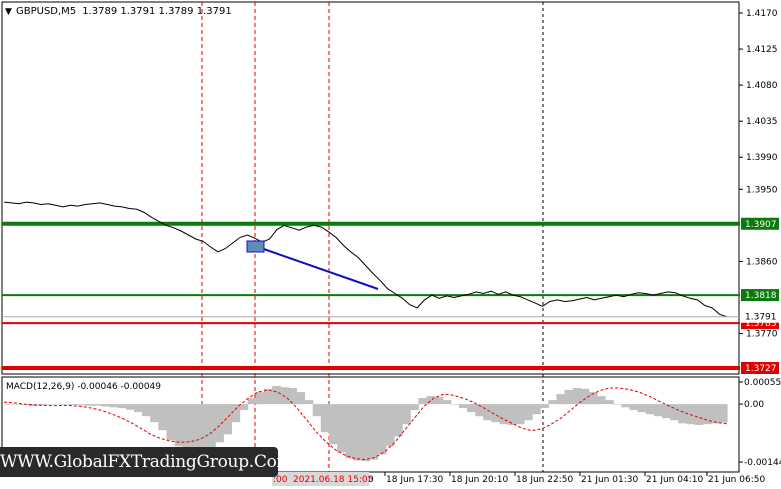  I want to click on trade-marker, so click(255, 246).